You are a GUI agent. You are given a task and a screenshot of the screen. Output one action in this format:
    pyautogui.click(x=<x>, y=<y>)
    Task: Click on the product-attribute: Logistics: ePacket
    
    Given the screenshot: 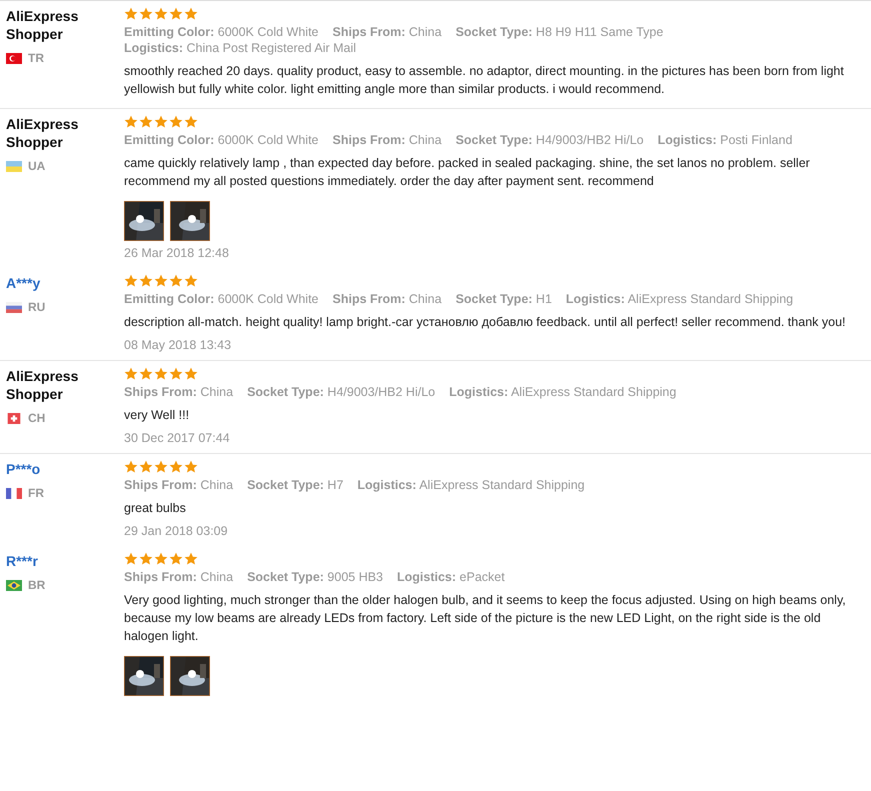 What is the action you would take?
    pyautogui.click(x=451, y=577)
    